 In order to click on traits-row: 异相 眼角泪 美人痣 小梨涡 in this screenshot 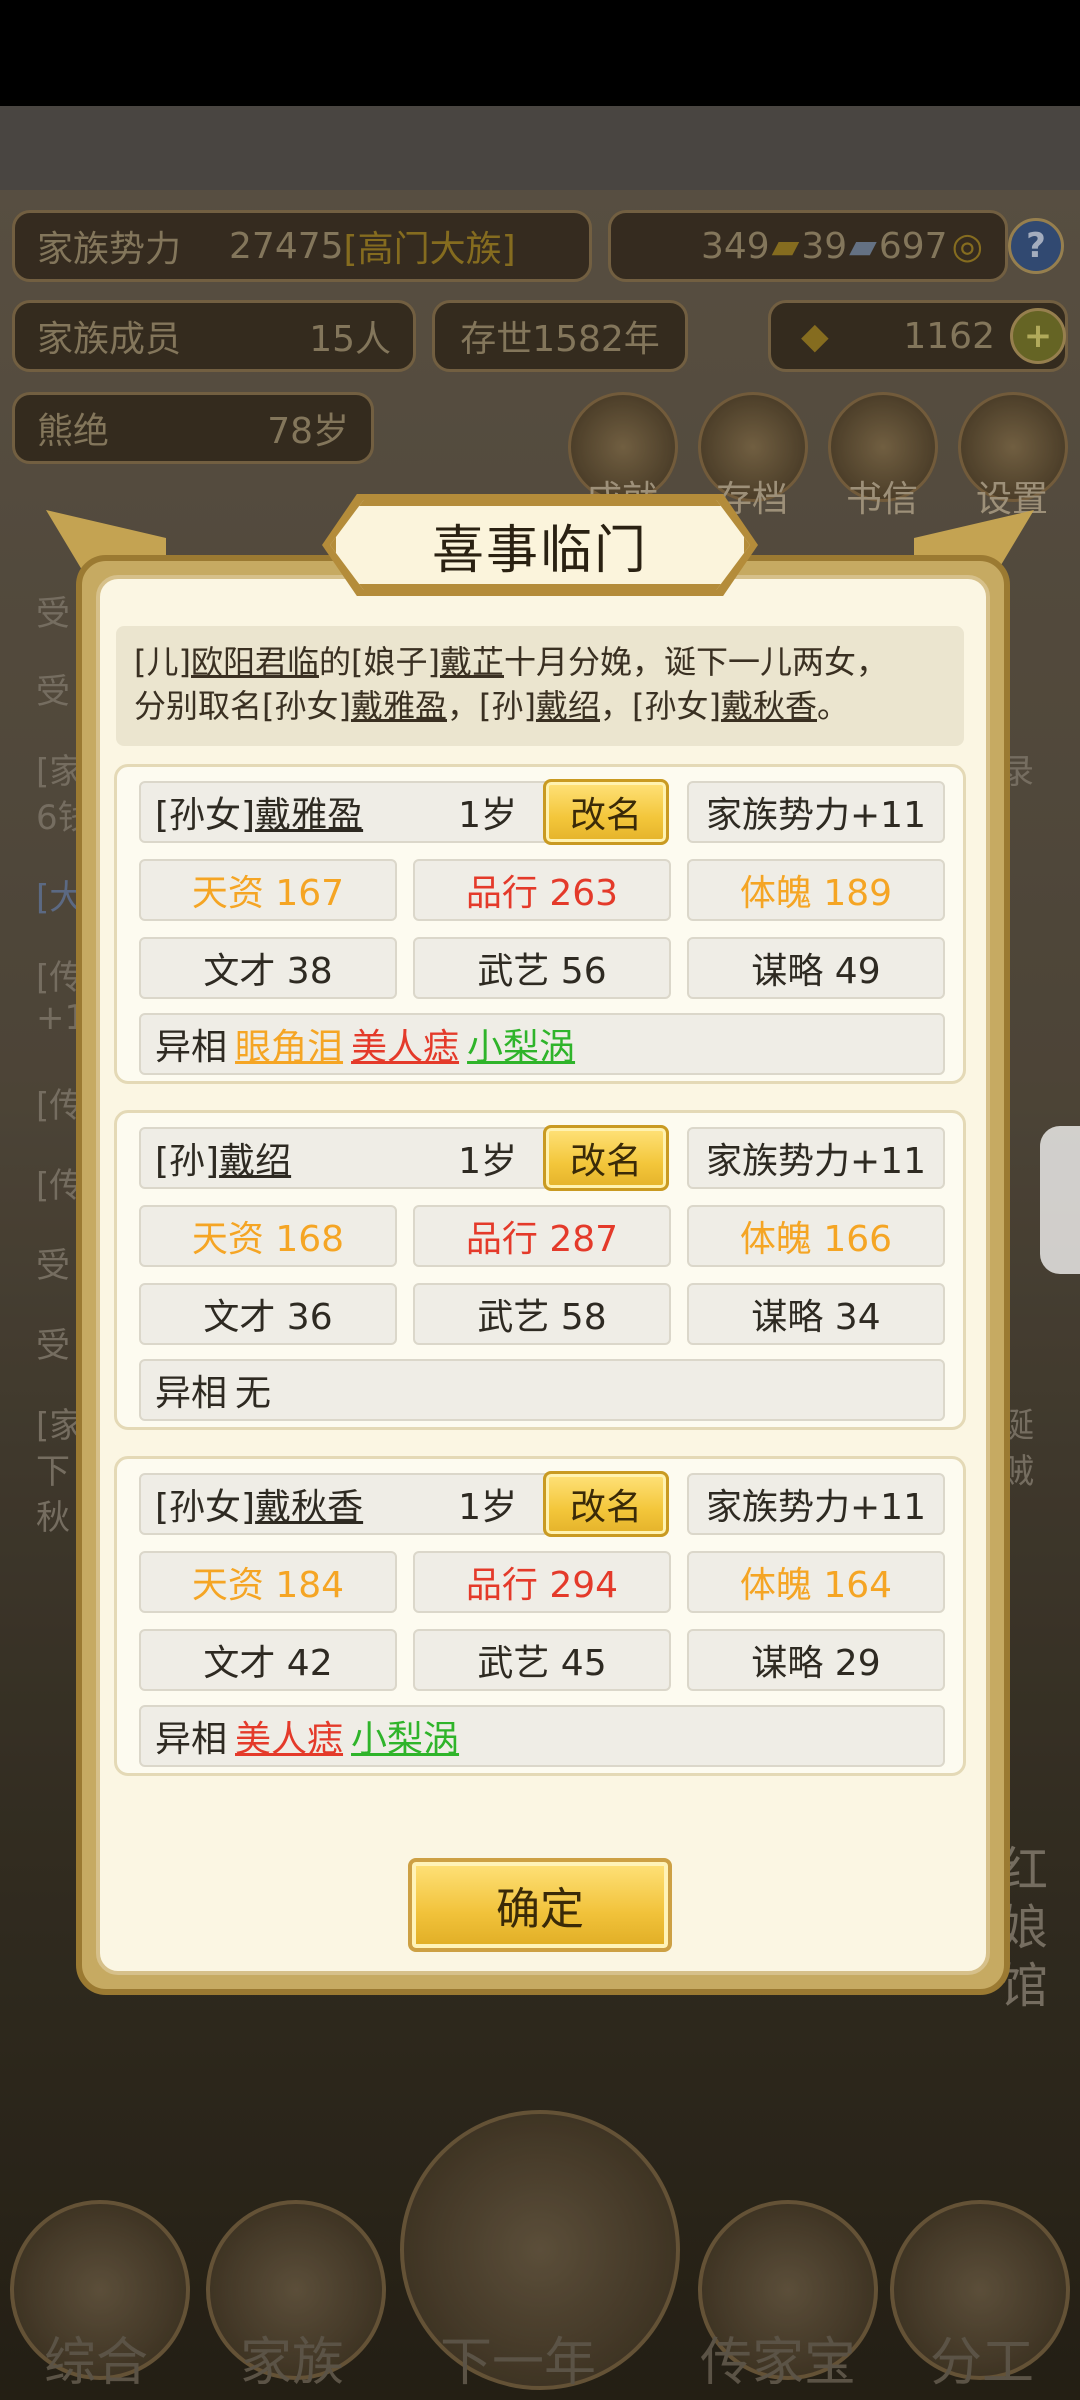, I will do `click(542, 1044)`.